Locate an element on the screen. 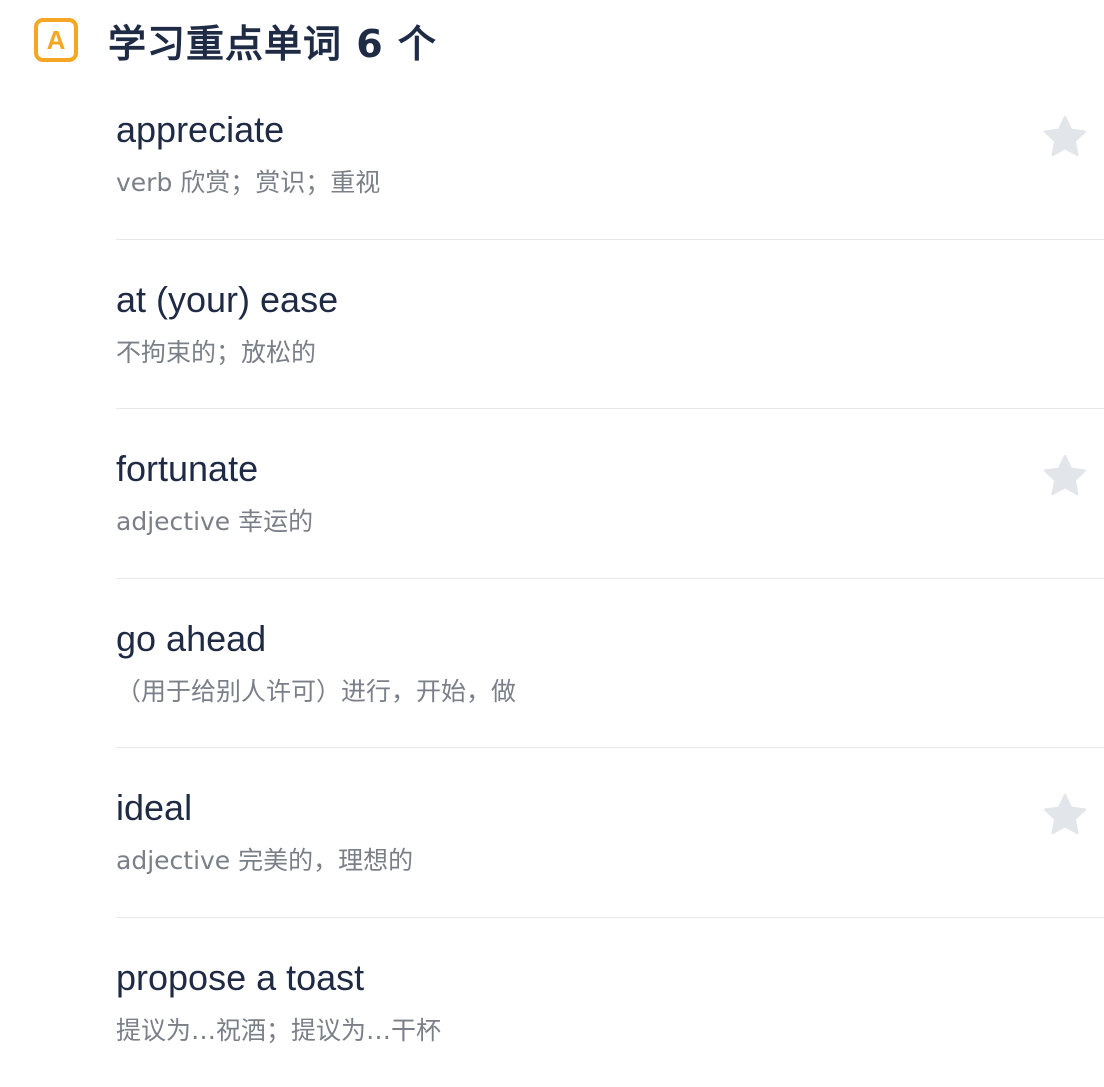  word-definition: adjective 完美的，理想的 is located at coordinates (264, 861).